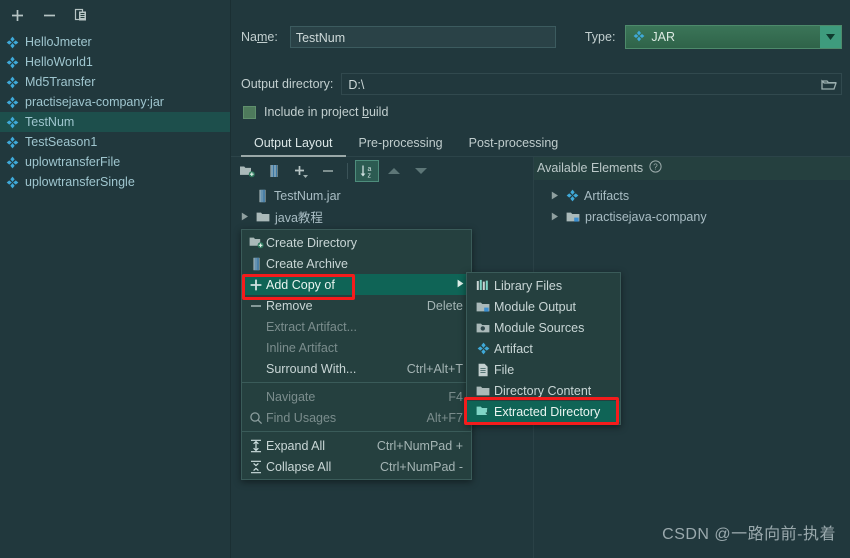 This screenshot has width=850, height=558. I want to click on type-value: JAR, so click(663, 37).